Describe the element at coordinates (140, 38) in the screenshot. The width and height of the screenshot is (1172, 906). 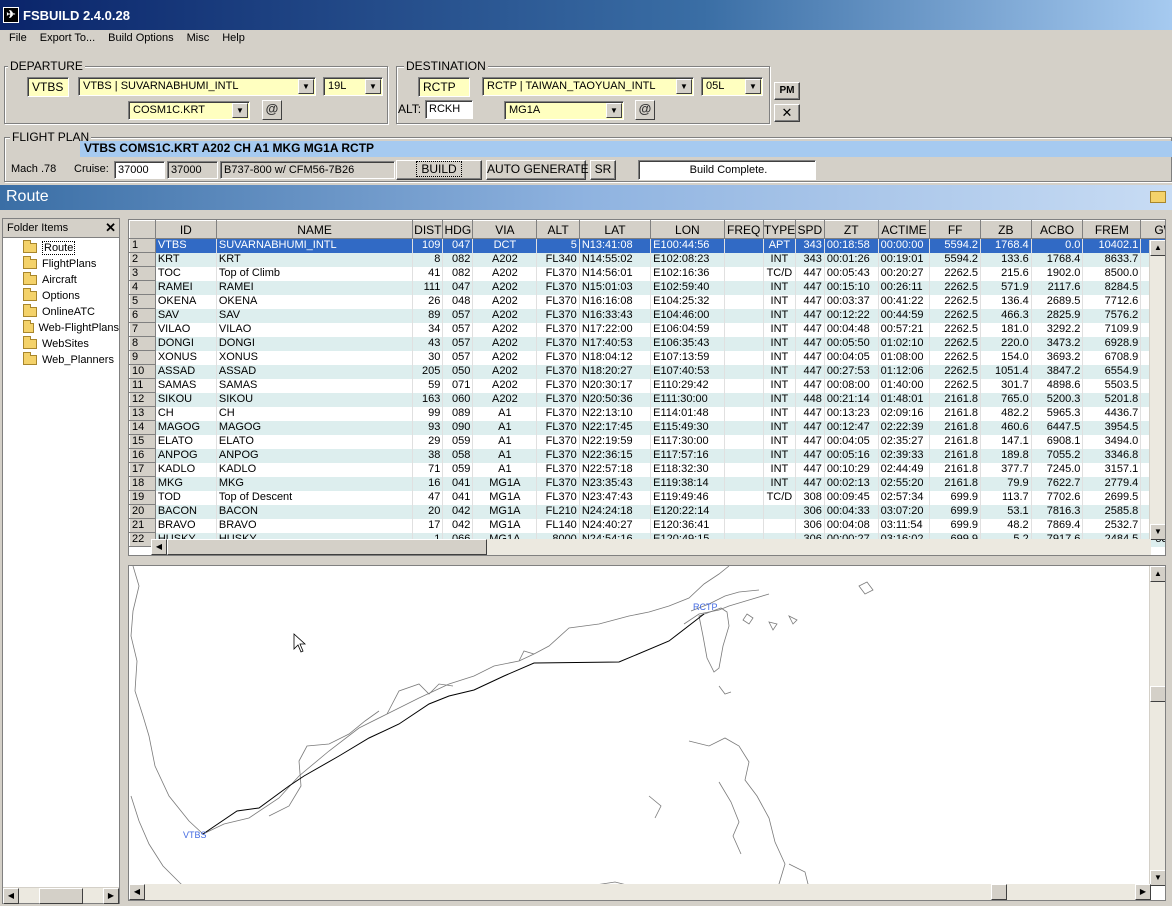
I see `menu-build-options: Build Options` at that location.